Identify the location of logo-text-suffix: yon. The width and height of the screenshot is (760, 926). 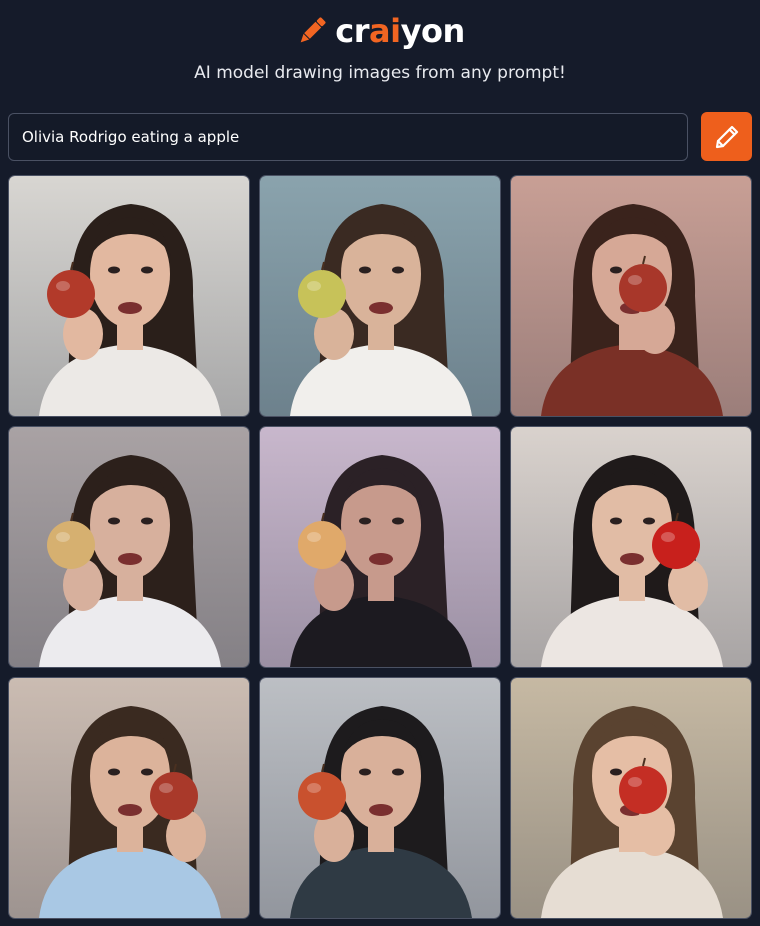
(433, 31).